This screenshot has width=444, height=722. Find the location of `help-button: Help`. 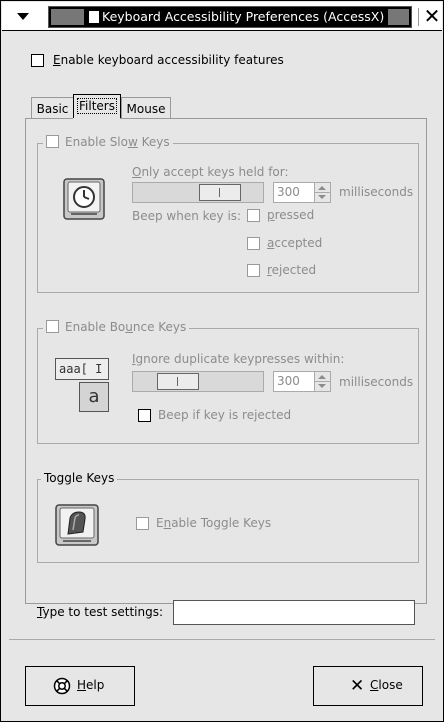

help-button: Help is located at coordinates (80, 686).